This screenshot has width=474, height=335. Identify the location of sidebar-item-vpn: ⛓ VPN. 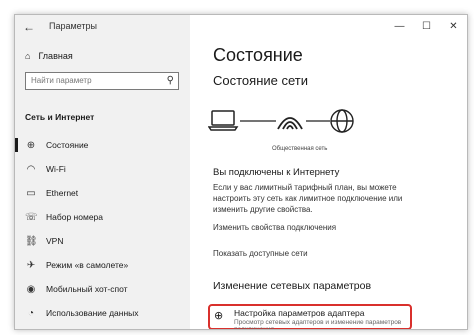
(44, 241).